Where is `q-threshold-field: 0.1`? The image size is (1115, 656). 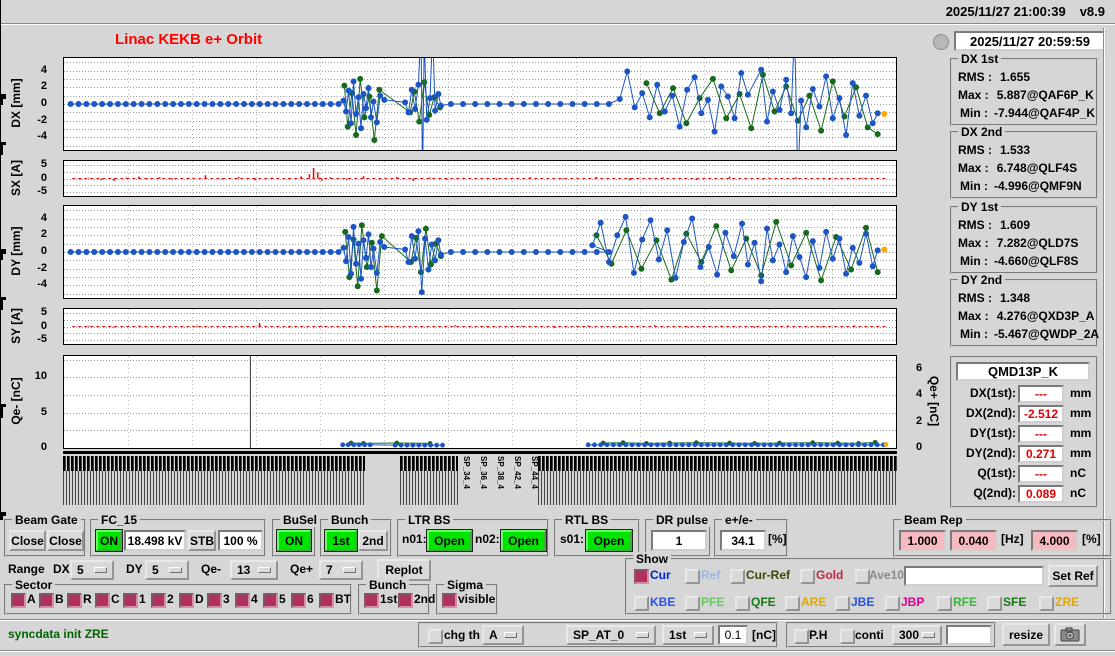 q-threshold-field: 0.1 is located at coordinates (733, 635).